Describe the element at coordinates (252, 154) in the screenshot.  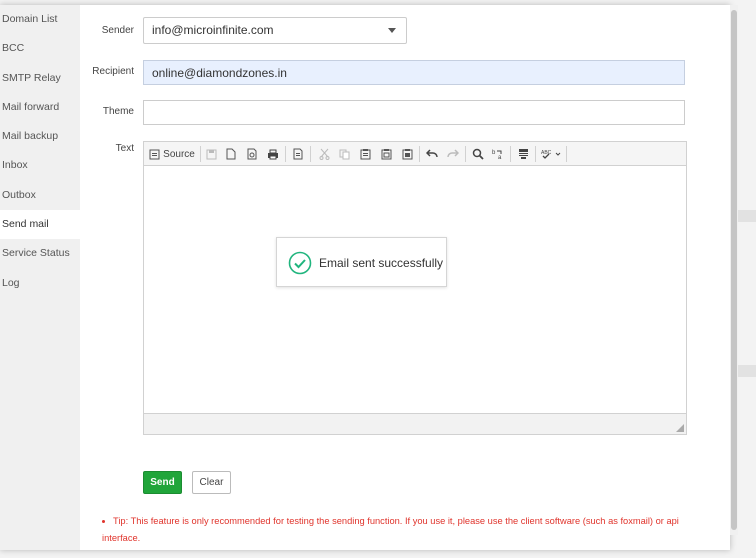
I see `preview-icon` at that location.